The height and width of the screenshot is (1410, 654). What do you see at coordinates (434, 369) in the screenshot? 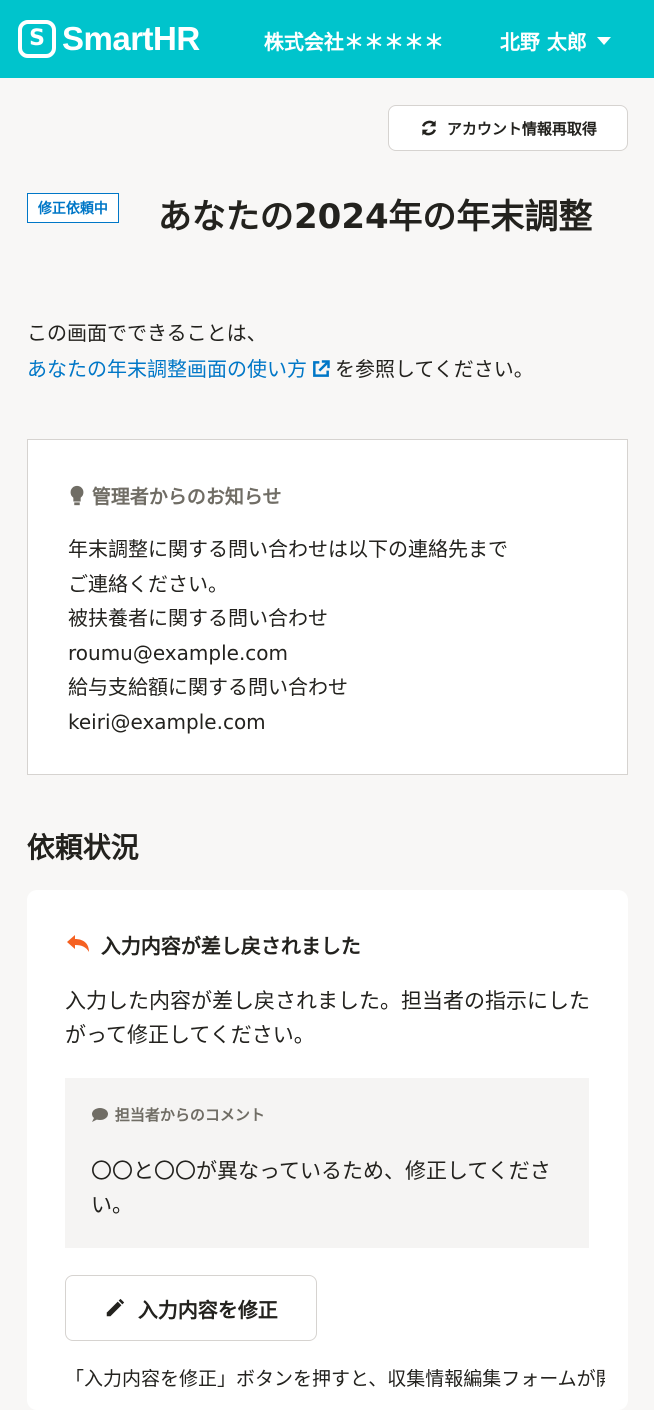
I see `intro-after-link: を参照してください。` at bounding box center [434, 369].